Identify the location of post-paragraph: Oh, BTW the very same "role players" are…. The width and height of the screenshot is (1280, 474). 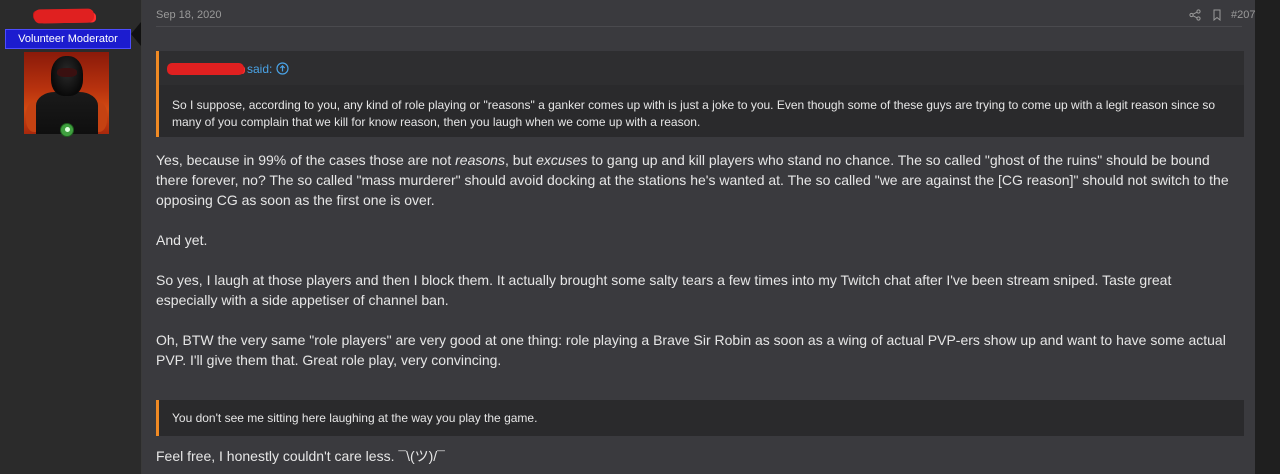
(691, 350).